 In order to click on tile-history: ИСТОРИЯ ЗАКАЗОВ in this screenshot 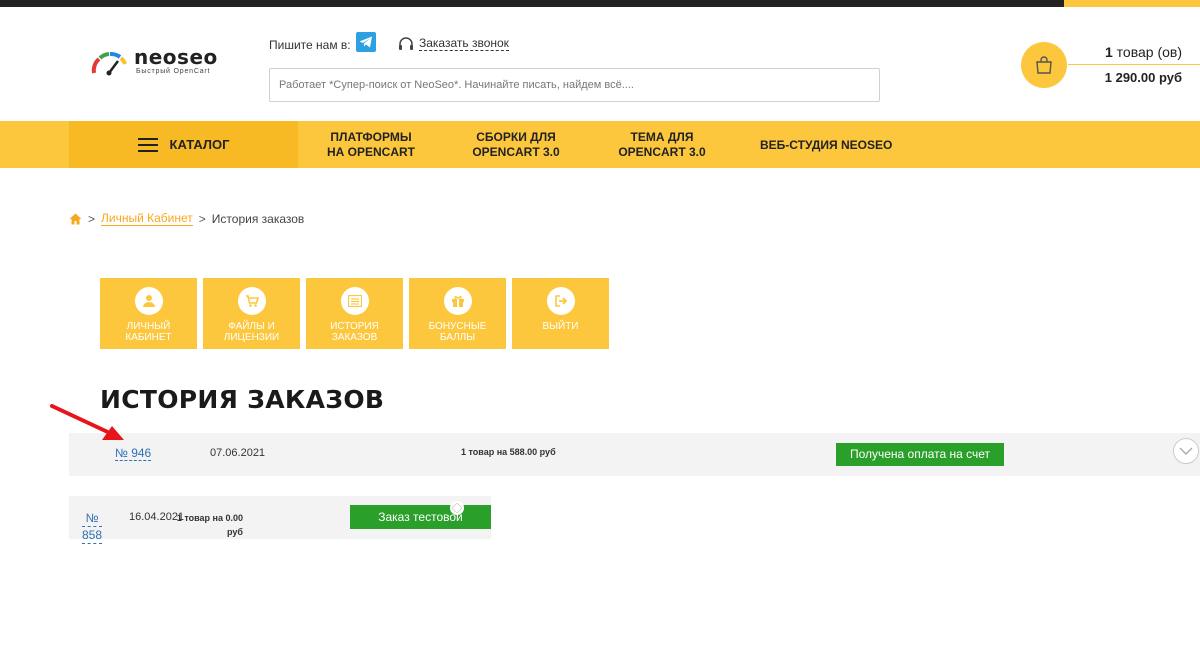, I will do `click(354, 313)`.